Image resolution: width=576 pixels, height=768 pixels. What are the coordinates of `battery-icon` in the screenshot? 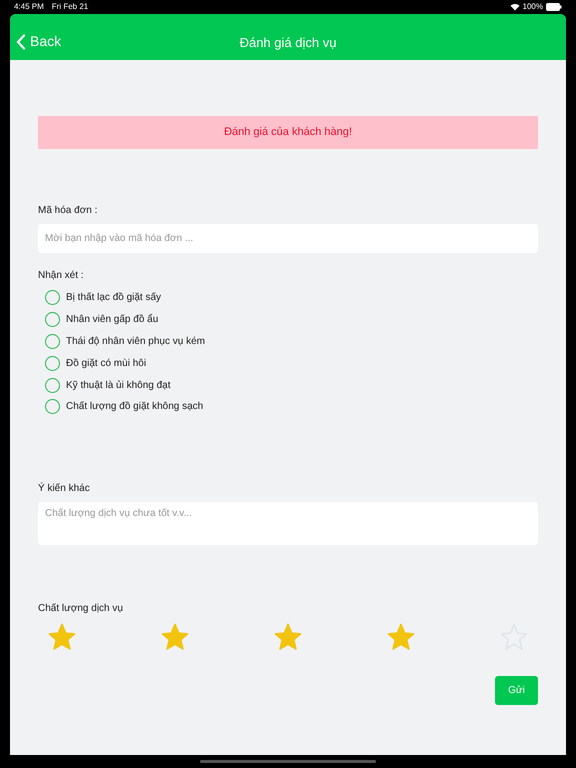 It's located at (554, 6).